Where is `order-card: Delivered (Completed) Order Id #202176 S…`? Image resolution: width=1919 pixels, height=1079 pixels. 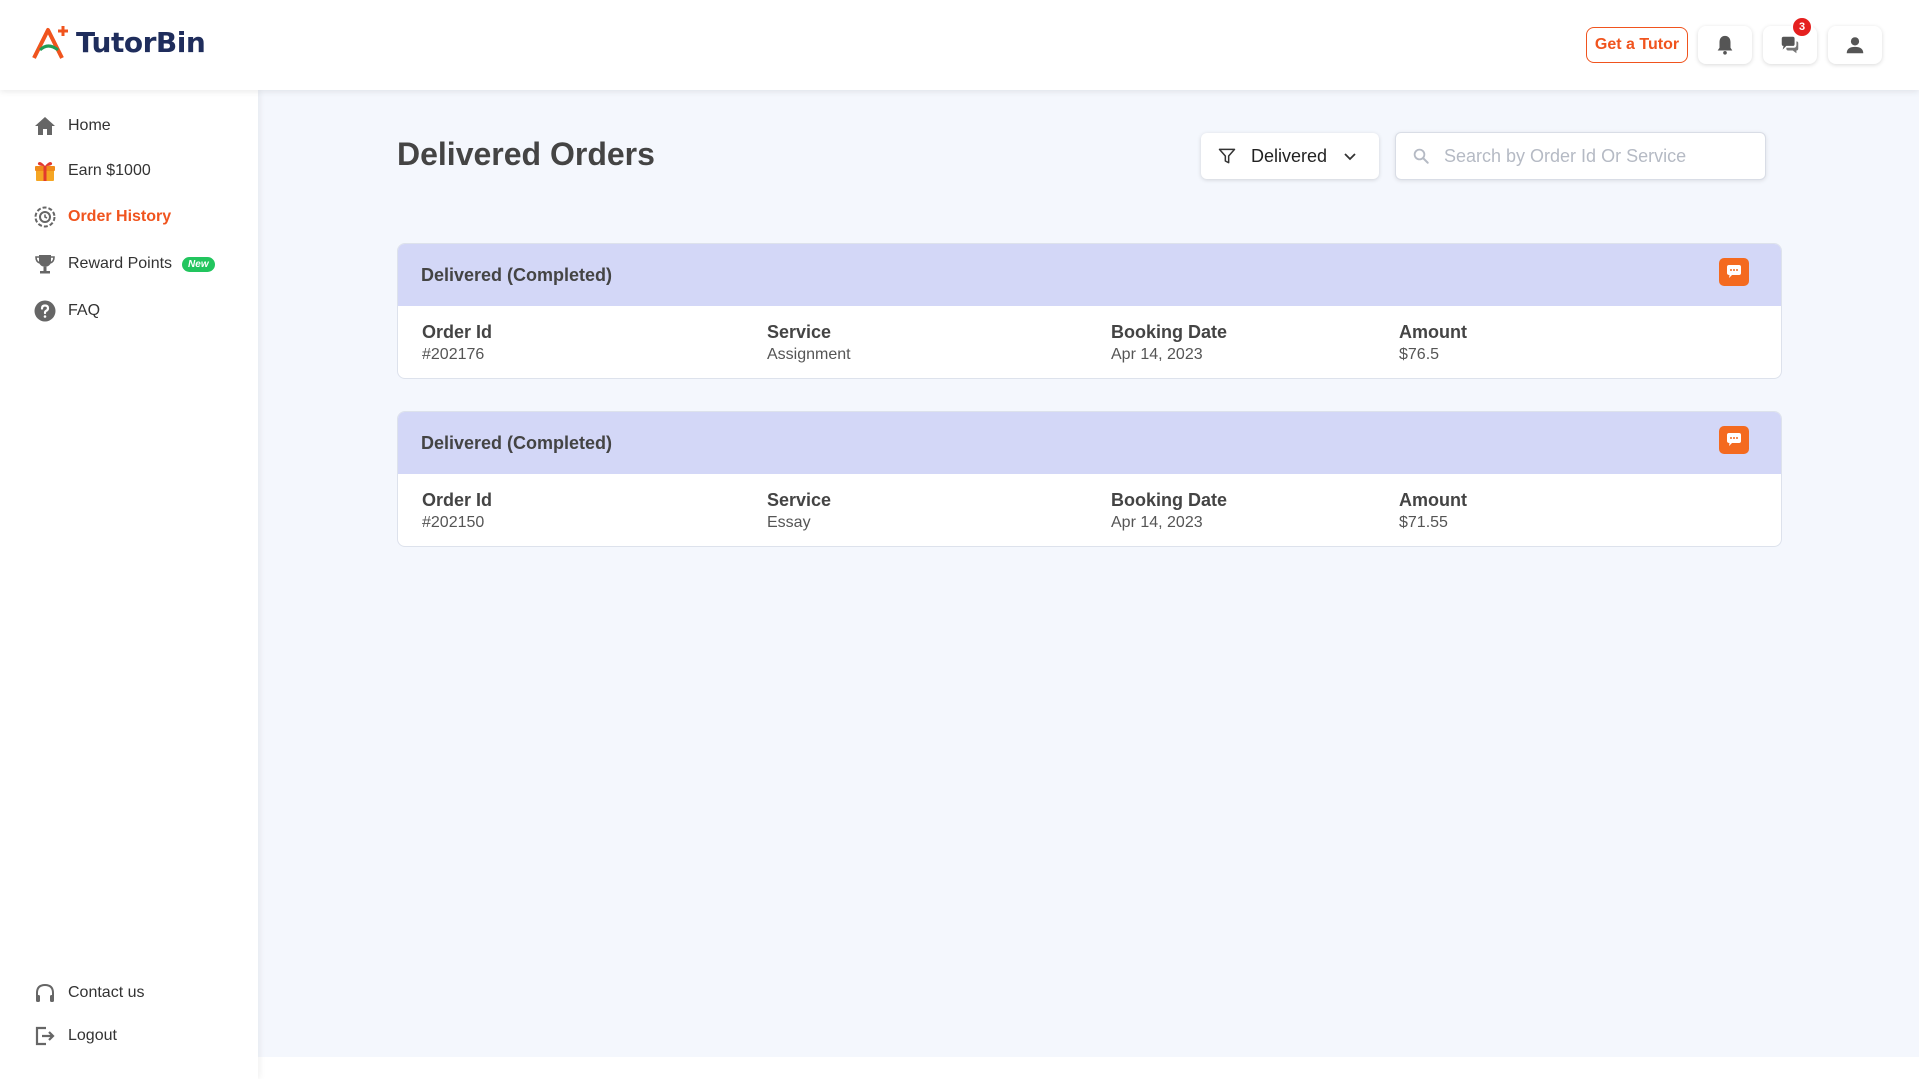
order-card: Delivered (Completed) Order Id #202176 S… is located at coordinates (1089, 311).